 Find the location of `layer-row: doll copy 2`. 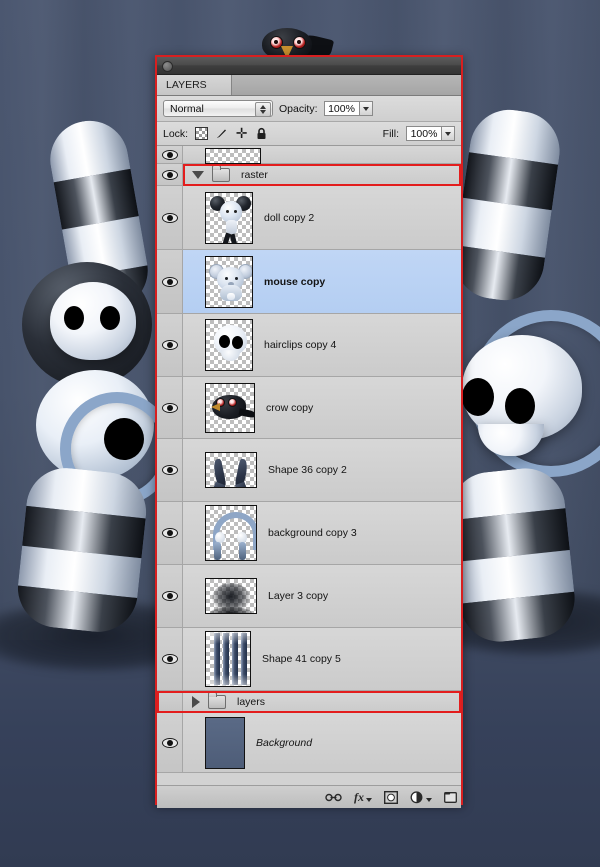

layer-row: doll copy 2 is located at coordinates (309, 218).